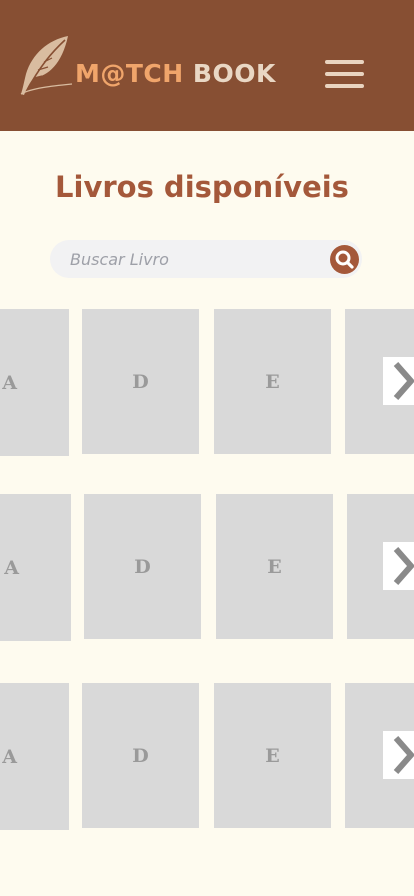  Describe the element at coordinates (46, 65) in the screenshot. I see `feather-quill-icon` at that location.